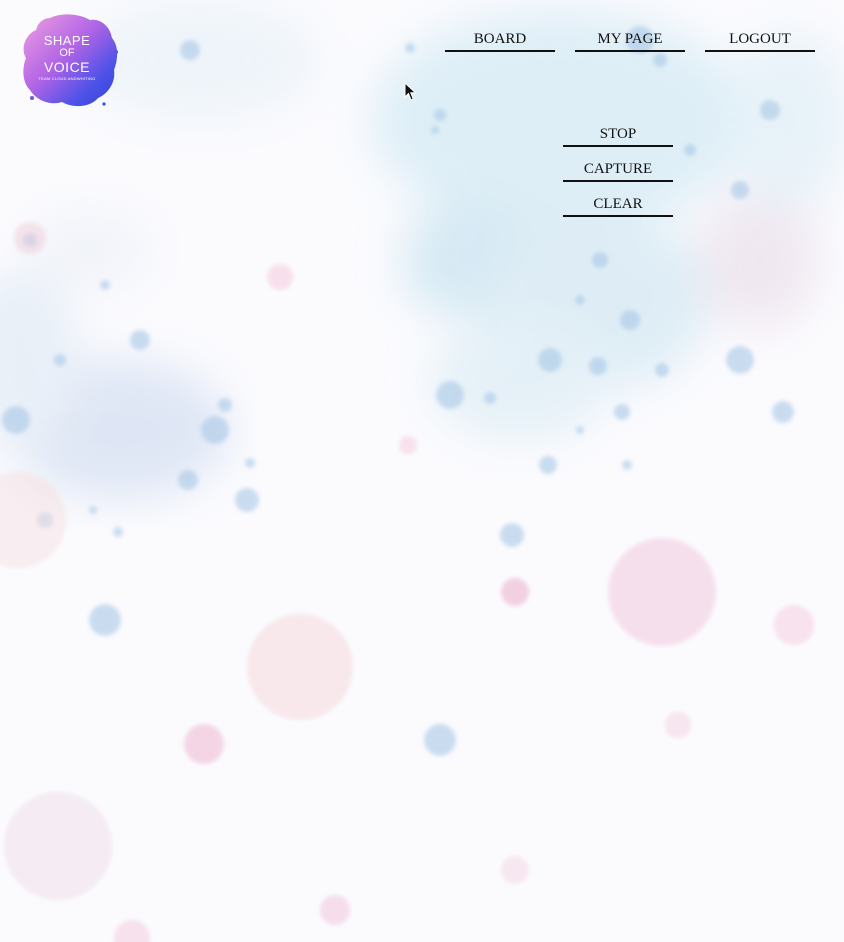 The width and height of the screenshot is (844, 942). What do you see at coordinates (67, 67) in the screenshot?
I see `logo-line-voice: VOICE` at bounding box center [67, 67].